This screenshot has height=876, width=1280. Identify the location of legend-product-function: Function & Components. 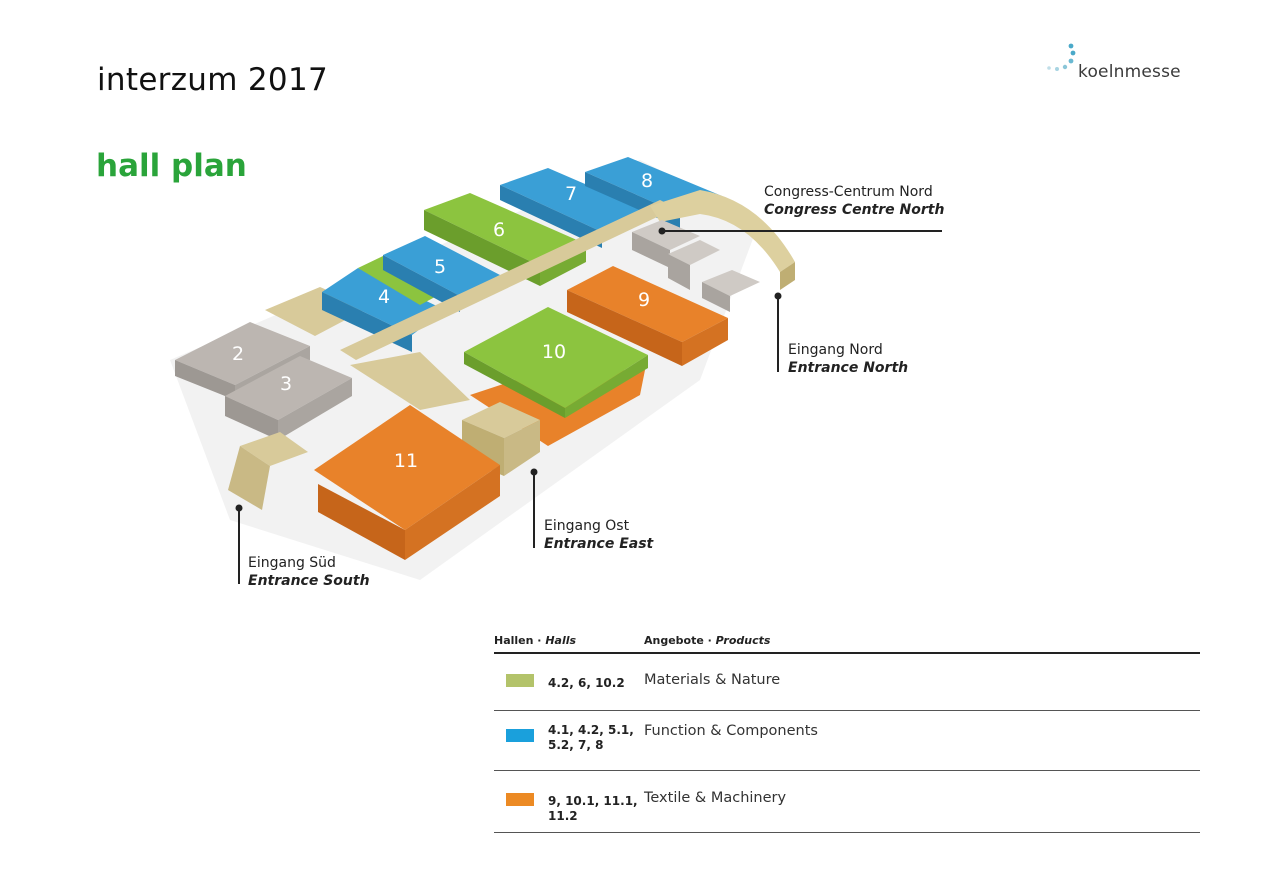
(731, 731).